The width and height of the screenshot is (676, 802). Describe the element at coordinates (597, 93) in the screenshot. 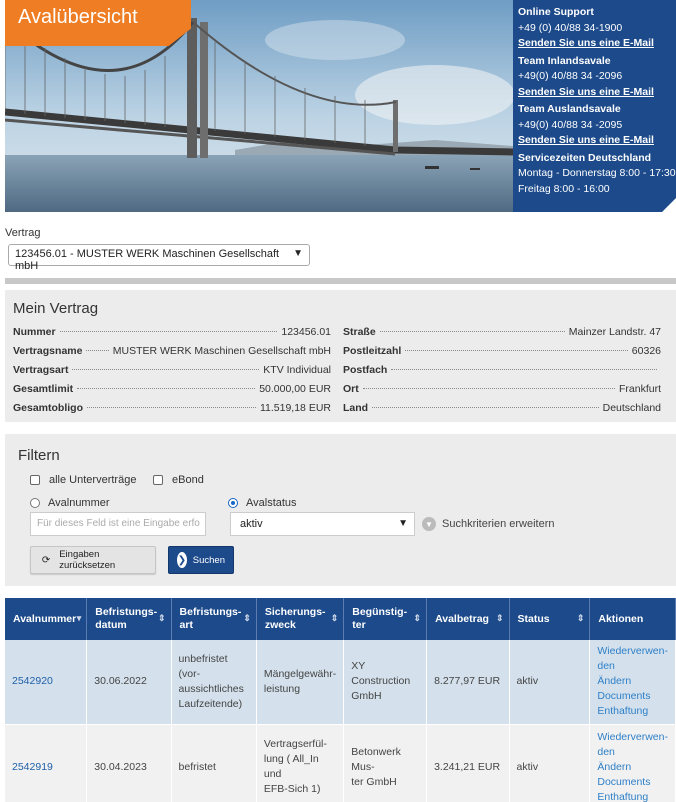

I see `support-mail-link-inland: Senden Sie uns eine E-Mail` at that location.